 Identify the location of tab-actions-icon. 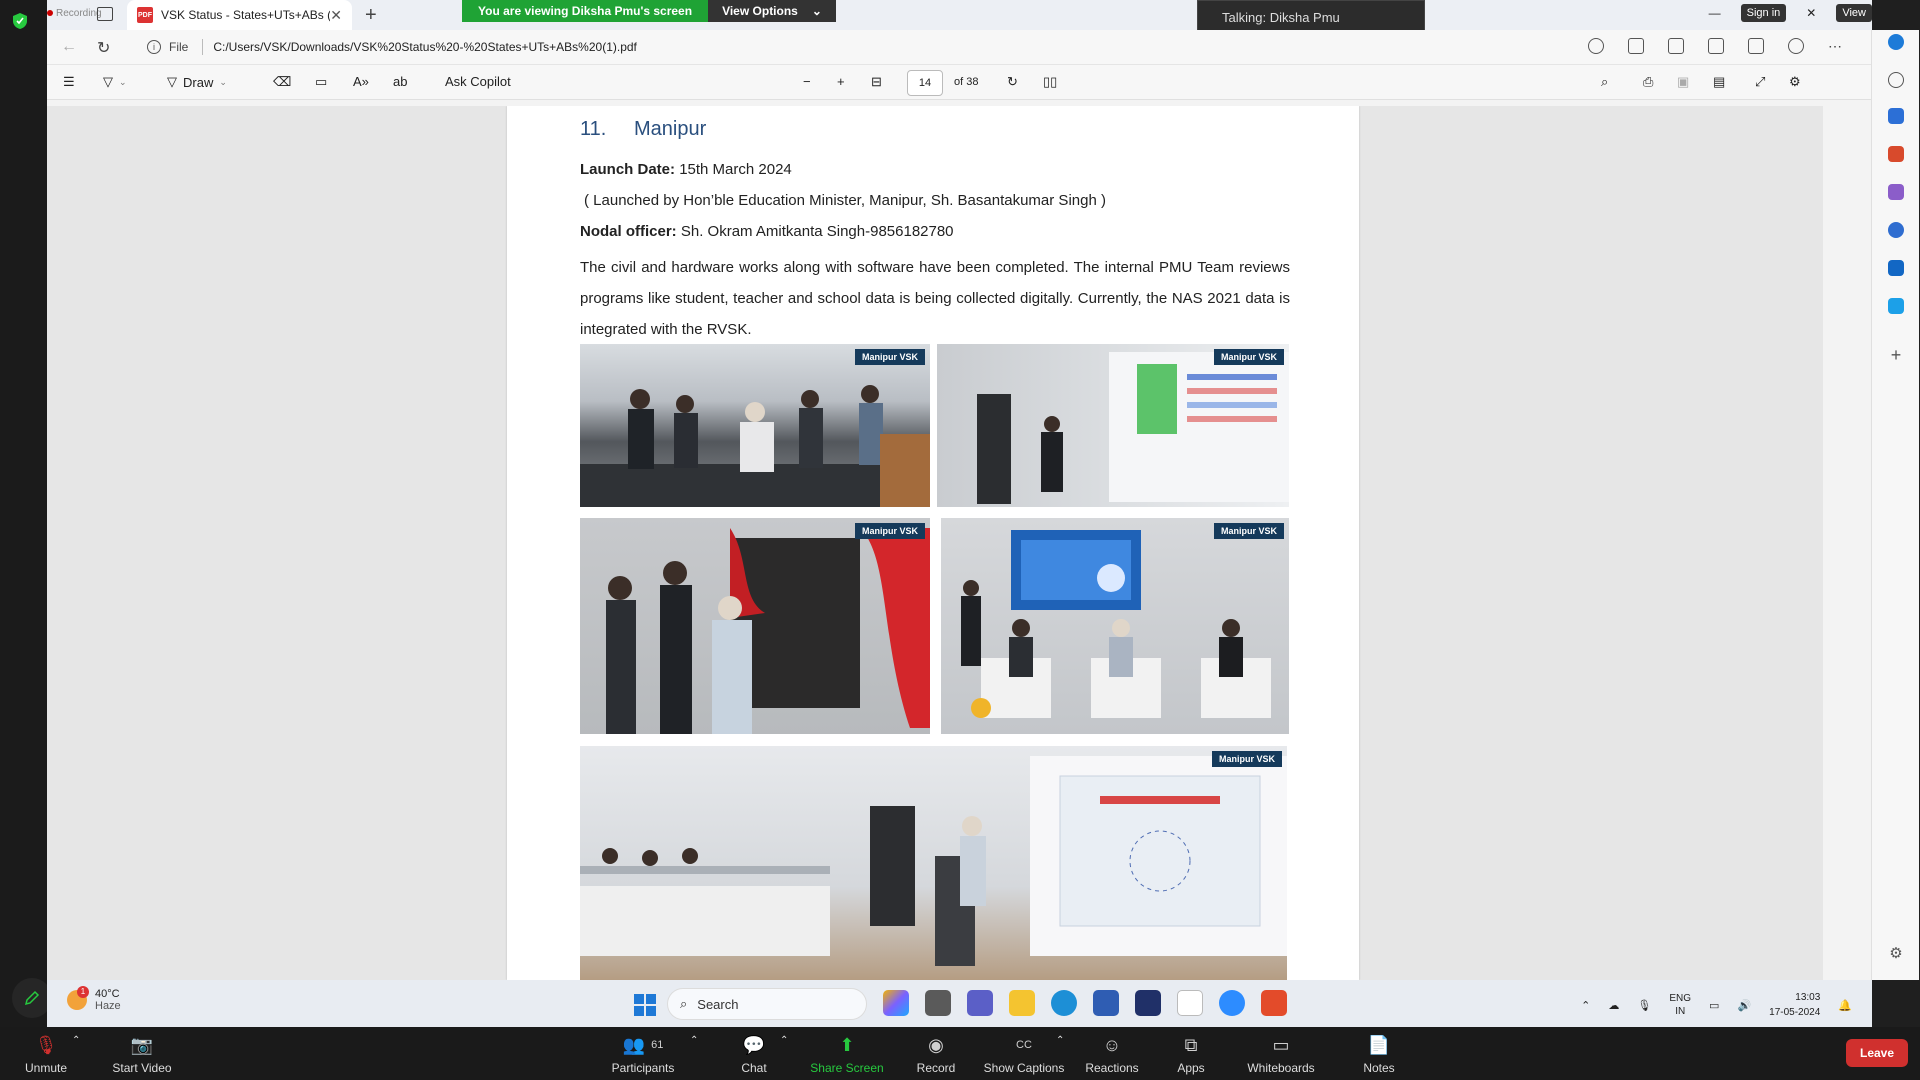
(105, 14).